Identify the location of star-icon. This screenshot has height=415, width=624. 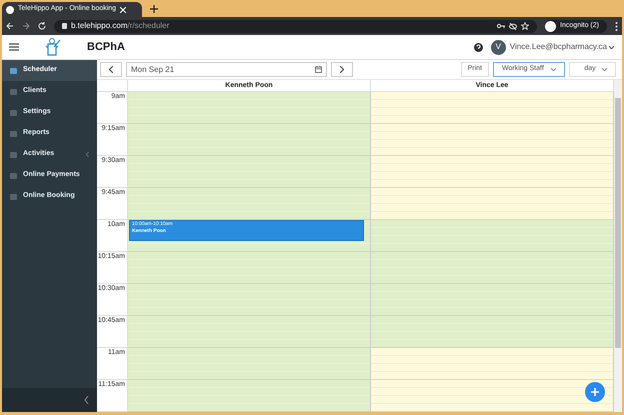
(525, 26).